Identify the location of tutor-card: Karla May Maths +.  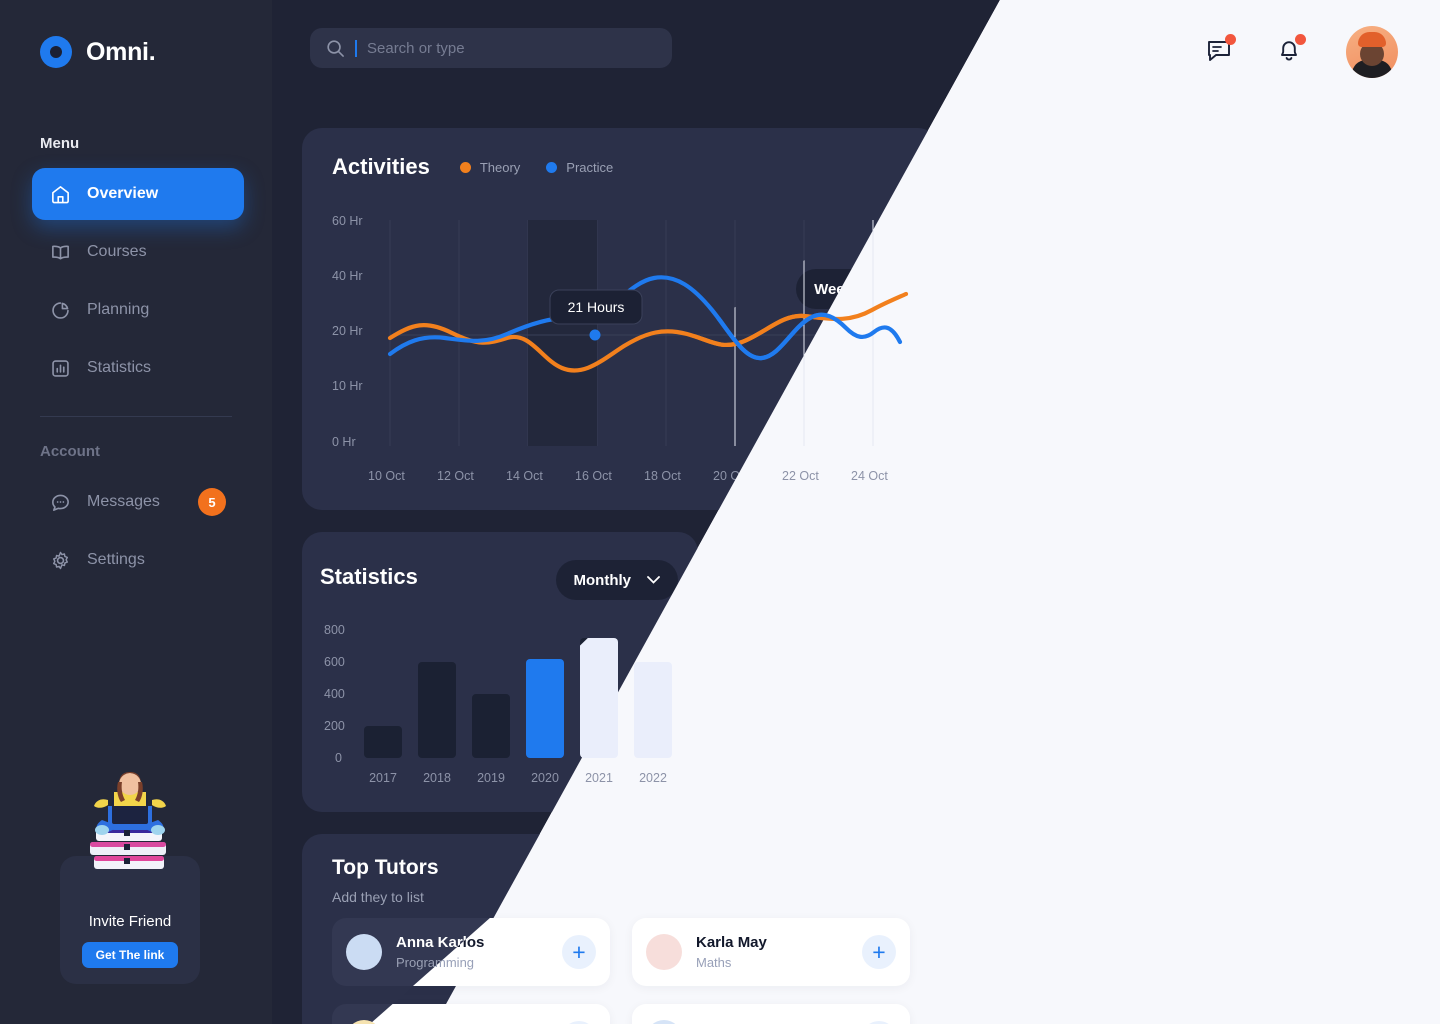
(771, 952).